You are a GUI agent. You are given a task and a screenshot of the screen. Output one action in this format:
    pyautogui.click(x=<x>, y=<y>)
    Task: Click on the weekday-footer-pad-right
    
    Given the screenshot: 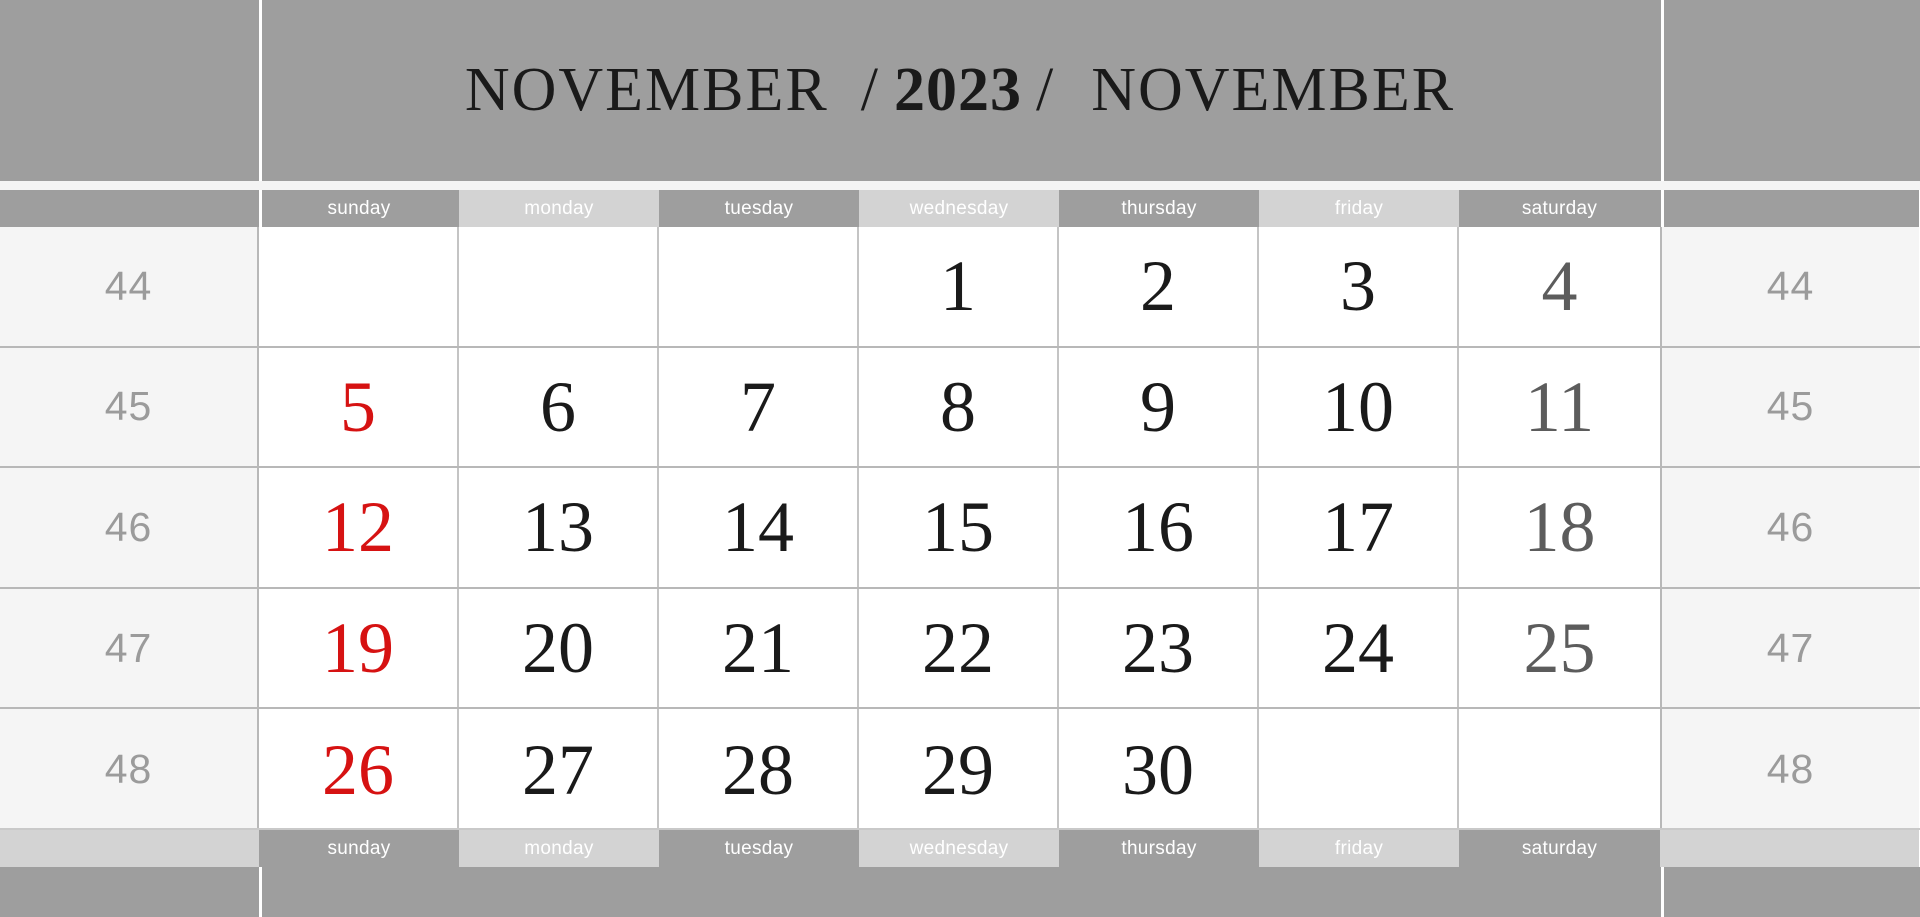 What is the action you would take?
    pyautogui.click(x=1789, y=848)
    